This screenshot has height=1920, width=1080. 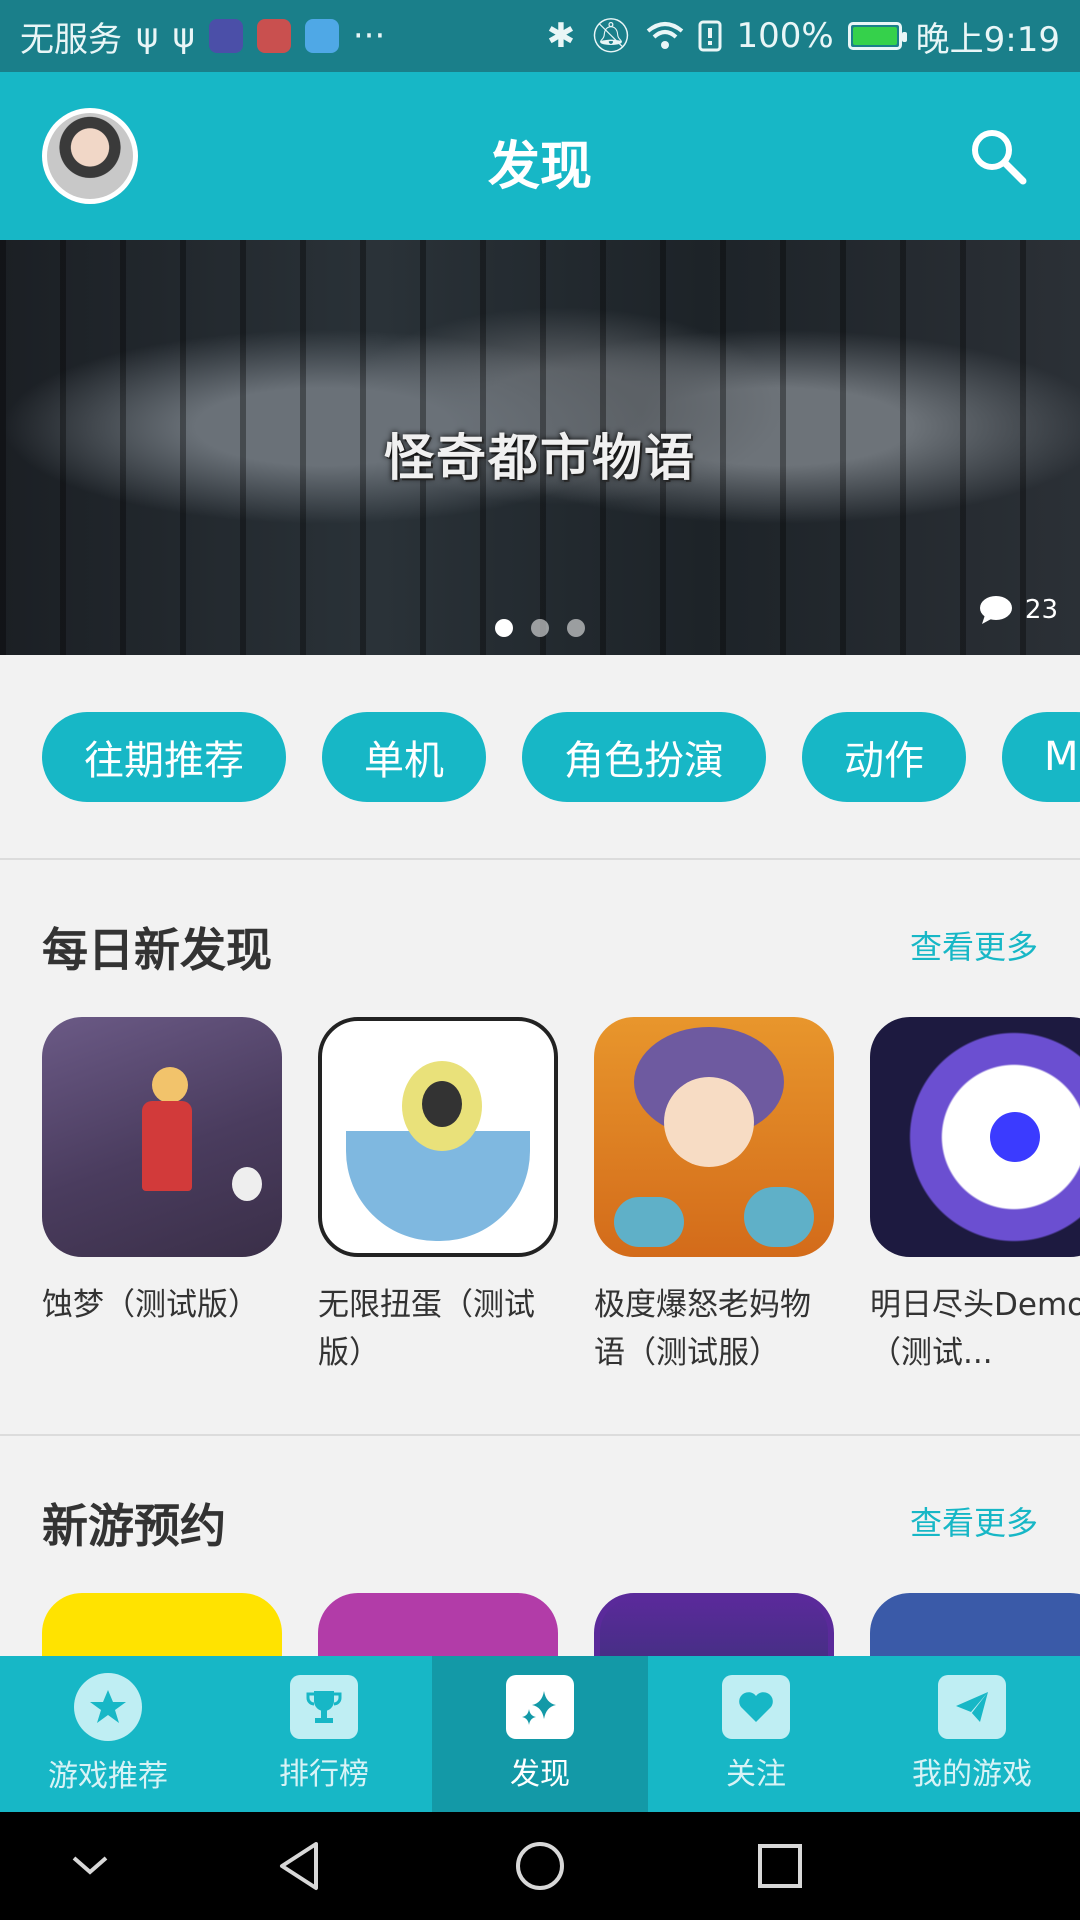 What do you see at coordinates (998, 156) in the screenshot?
I see `search-icon` at bounding box center [998, 156].